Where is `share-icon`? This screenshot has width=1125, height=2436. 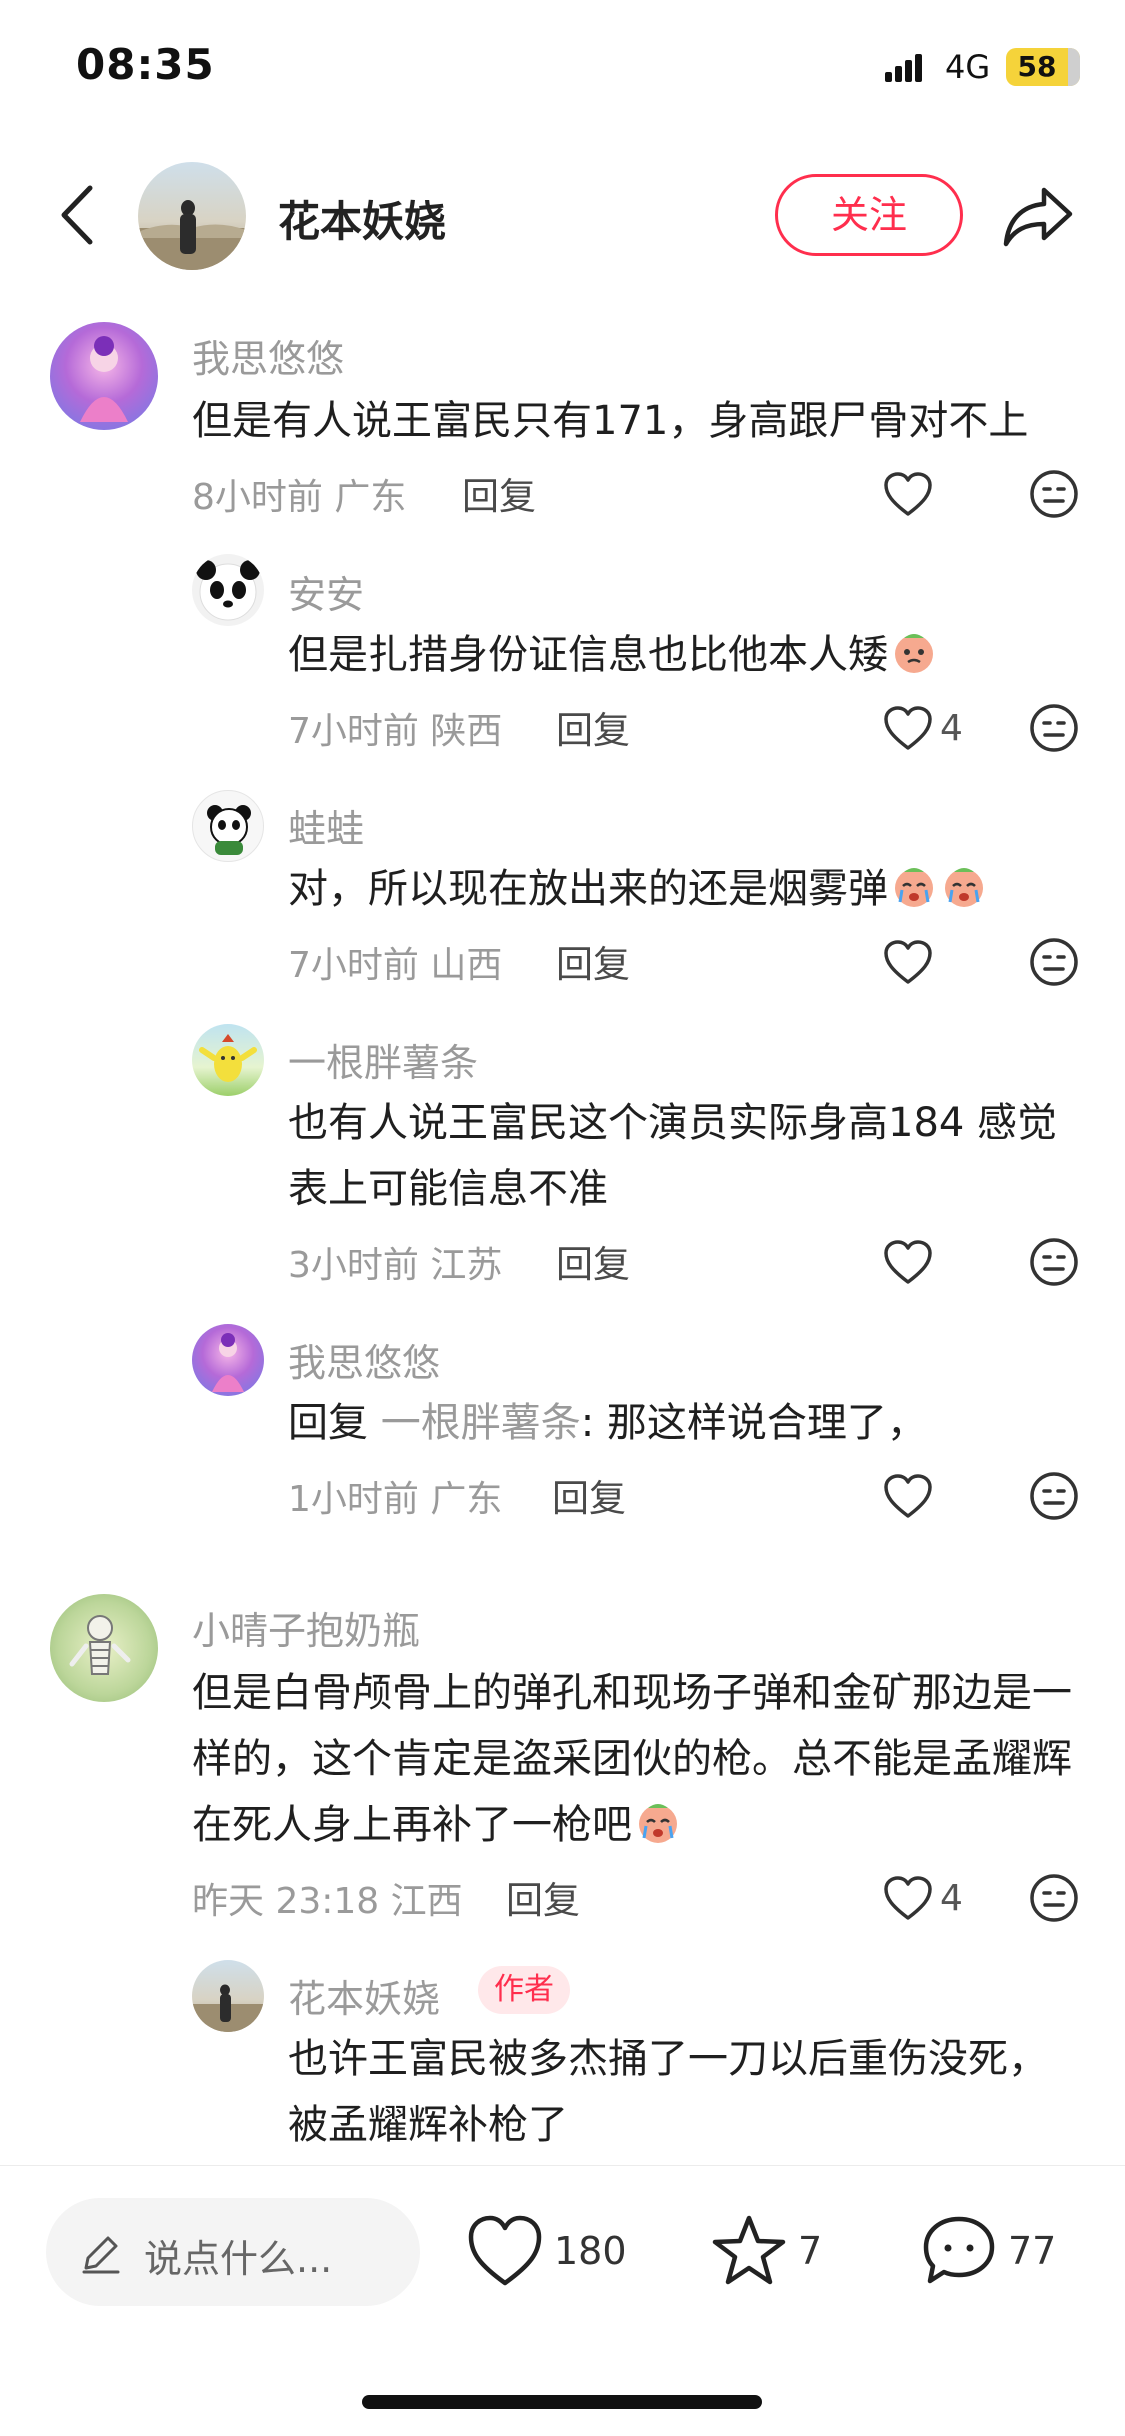 share-icon is located at coordinates (1038, 217).